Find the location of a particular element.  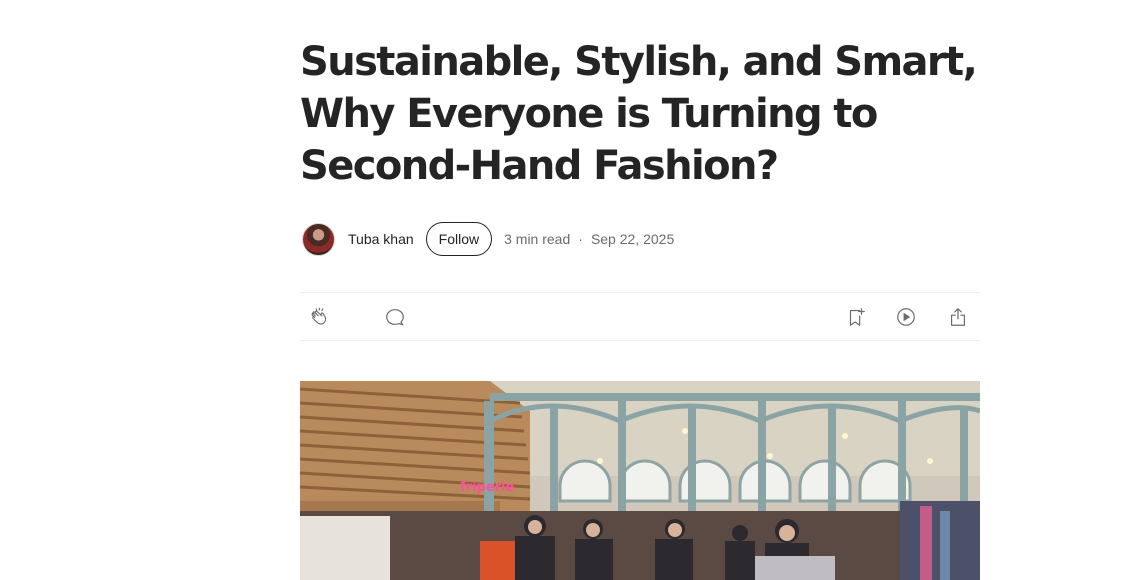

response-bubble-icon is located at coordinates (395, 317).